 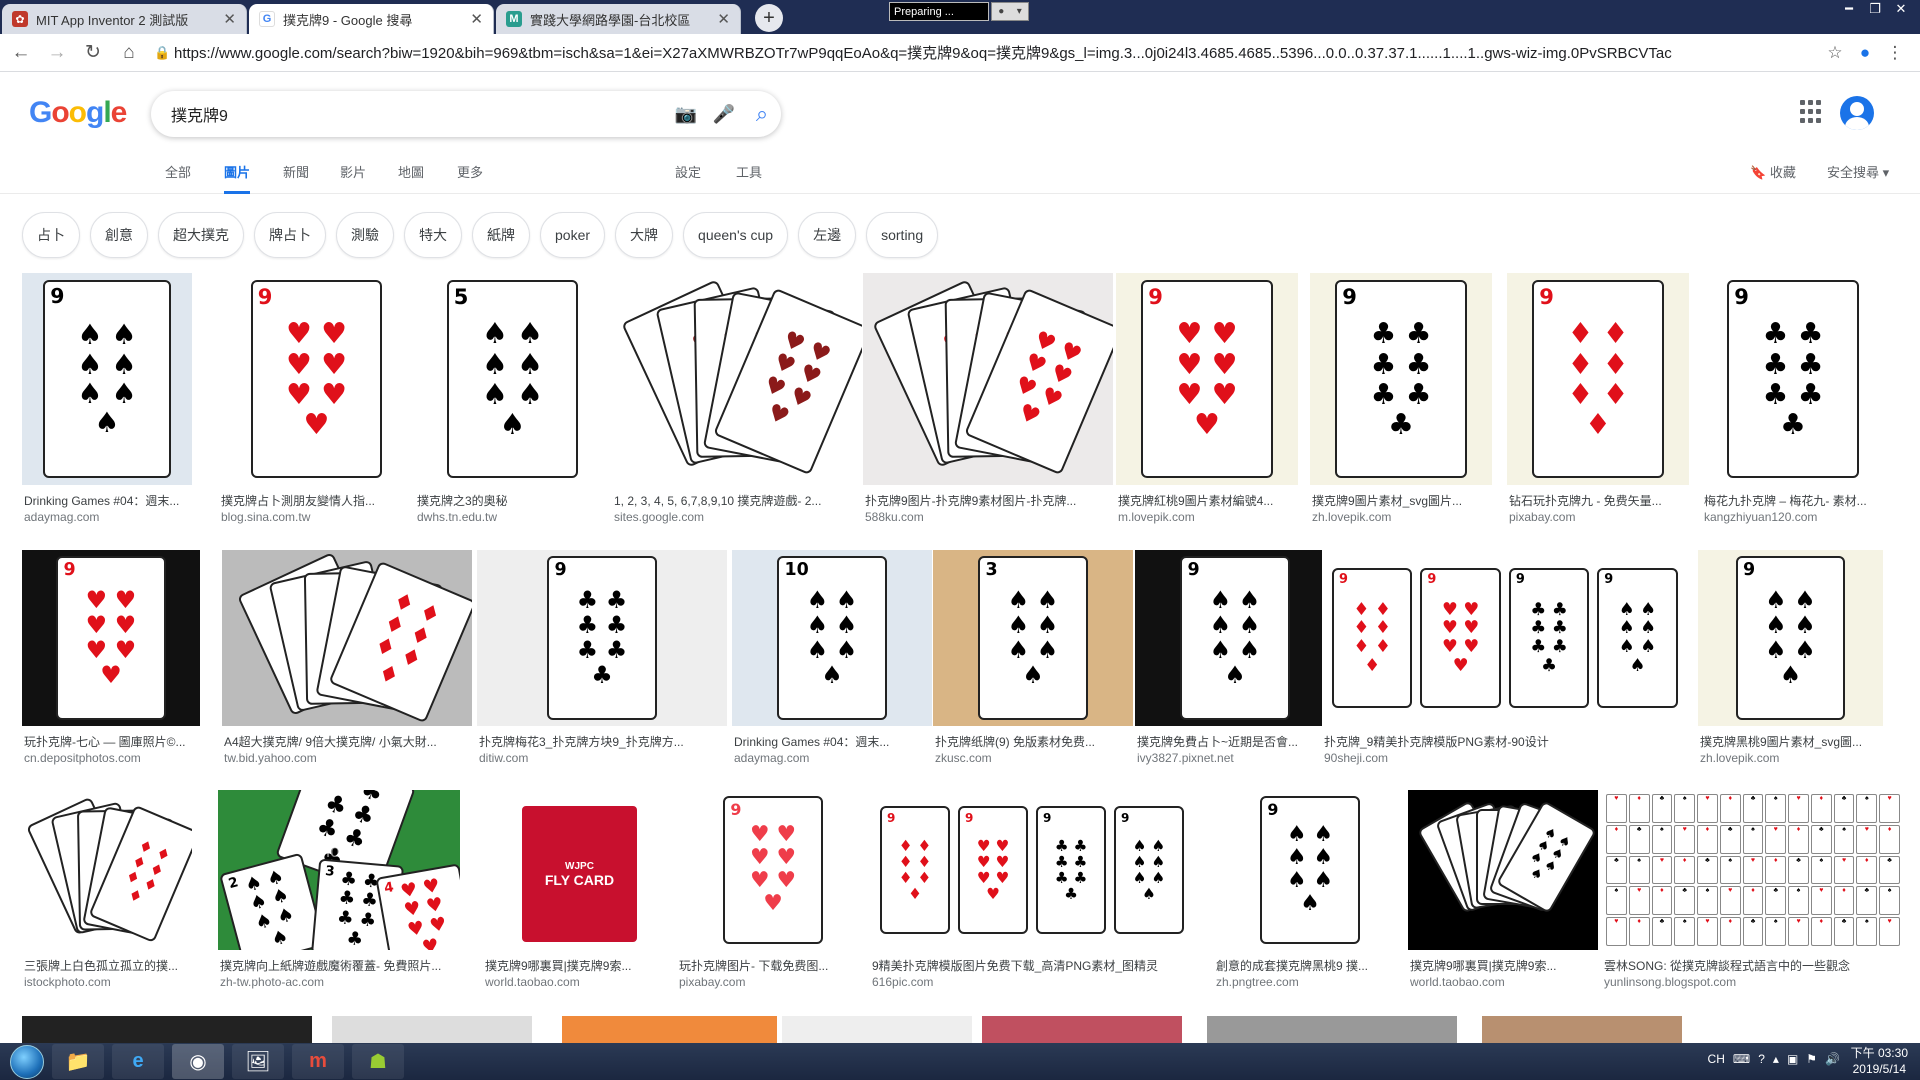 I want to click on safesearch-dropdown: 安全搜尋 ▾, so click(x=1858, y=171).